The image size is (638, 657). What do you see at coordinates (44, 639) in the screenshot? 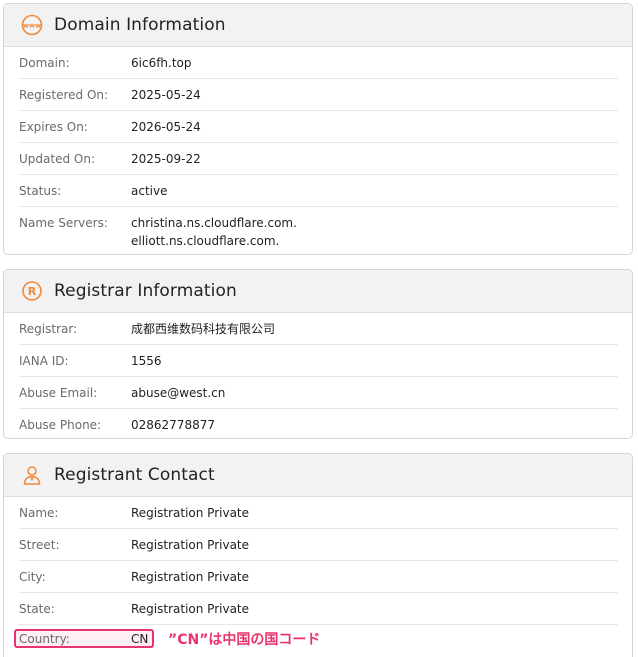
I see `row-label: Country:` at bounding box center [44, 639].